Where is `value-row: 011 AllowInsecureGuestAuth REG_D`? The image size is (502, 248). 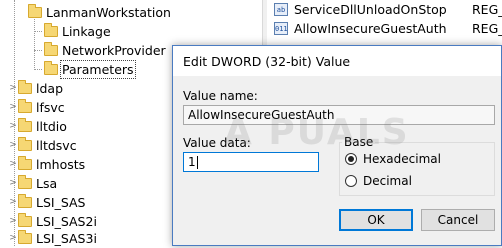 value-row: 011 AllowInsecureGuestAuth REG_D is located at coordinates (388, 28).